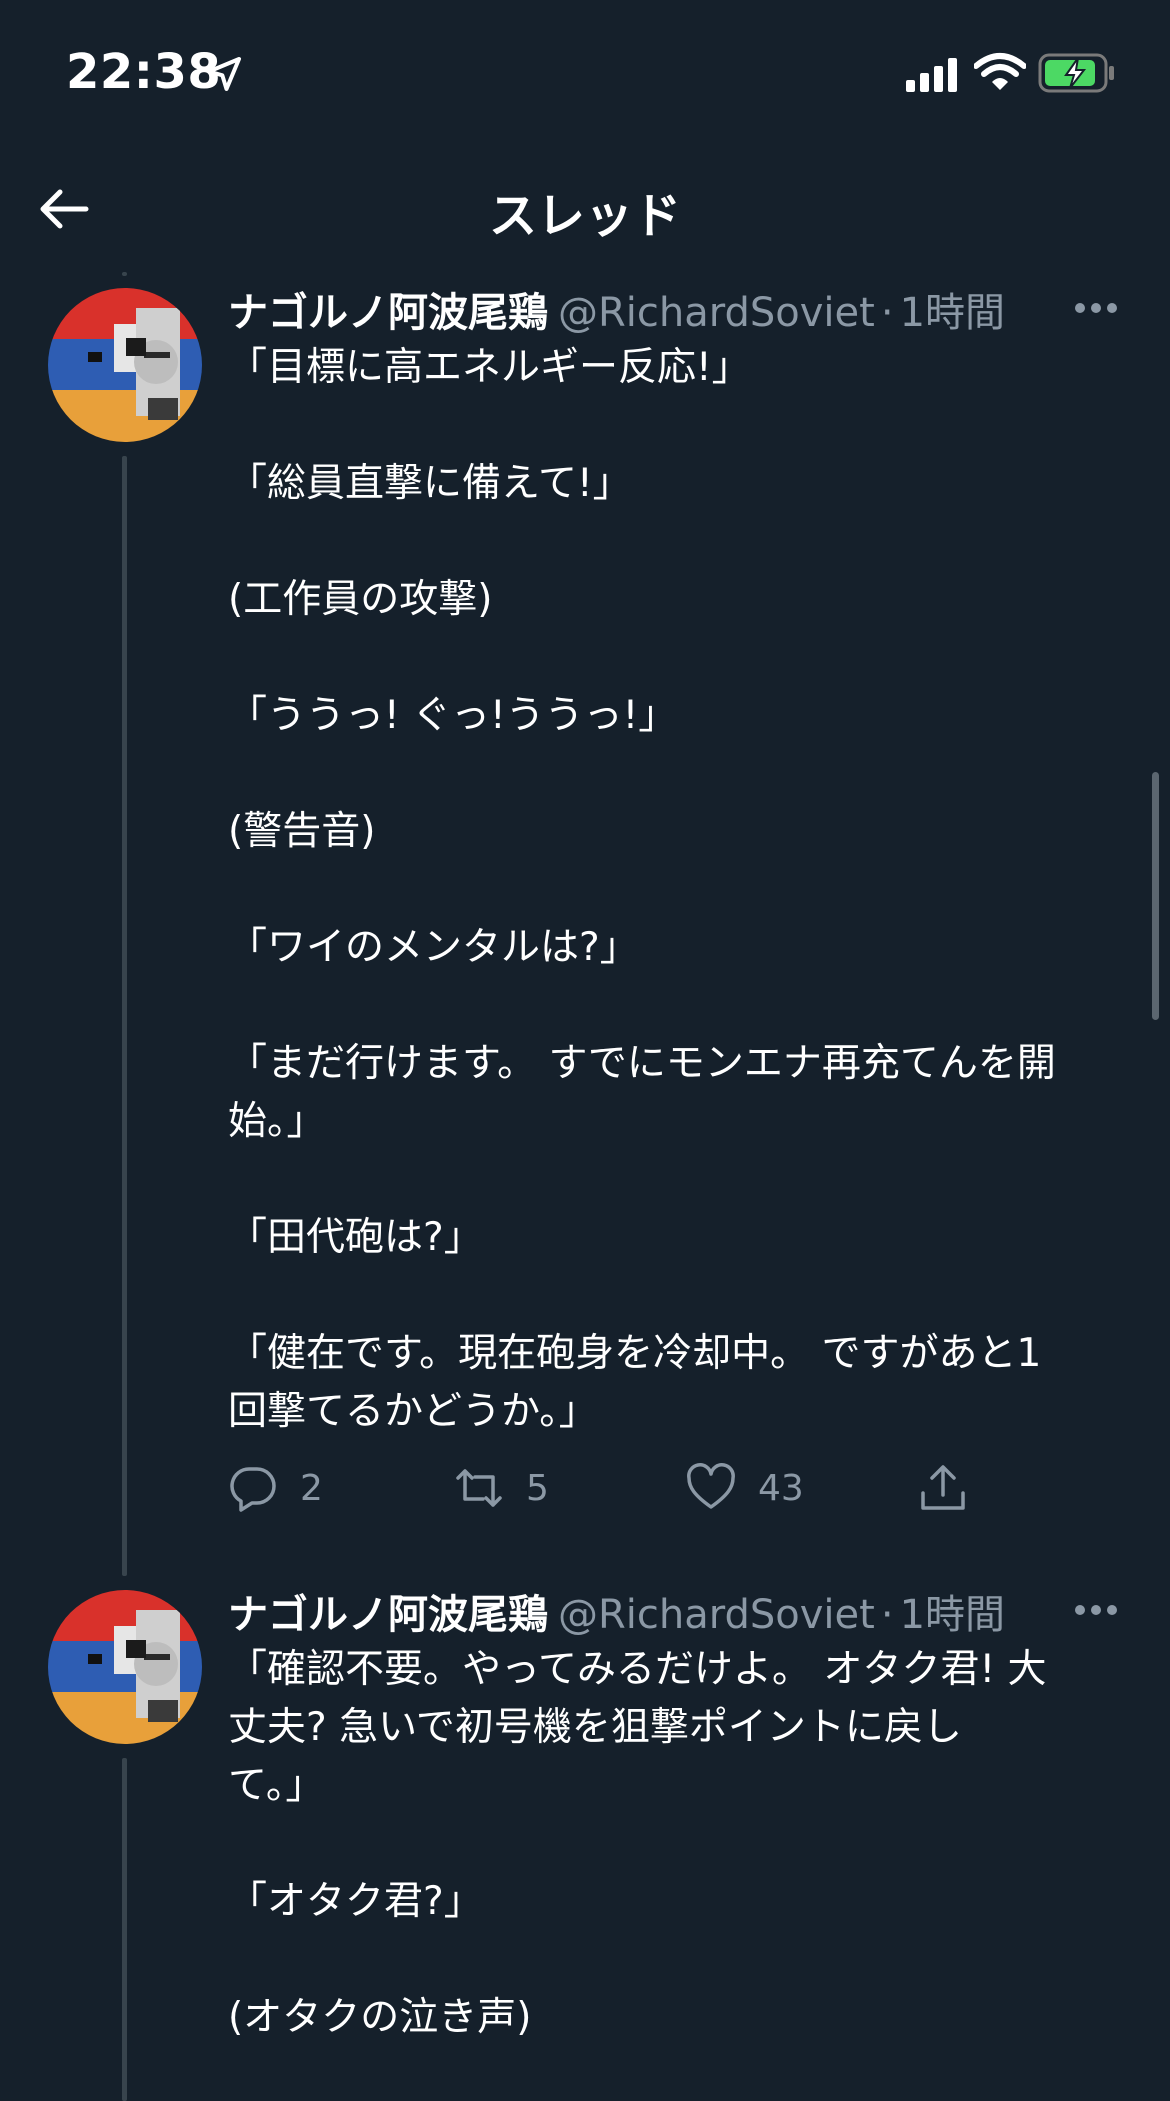  Describe the element at coordinates (302, 831) in the screenshot. I see `tweet-text-line: (警告音)` at that location.